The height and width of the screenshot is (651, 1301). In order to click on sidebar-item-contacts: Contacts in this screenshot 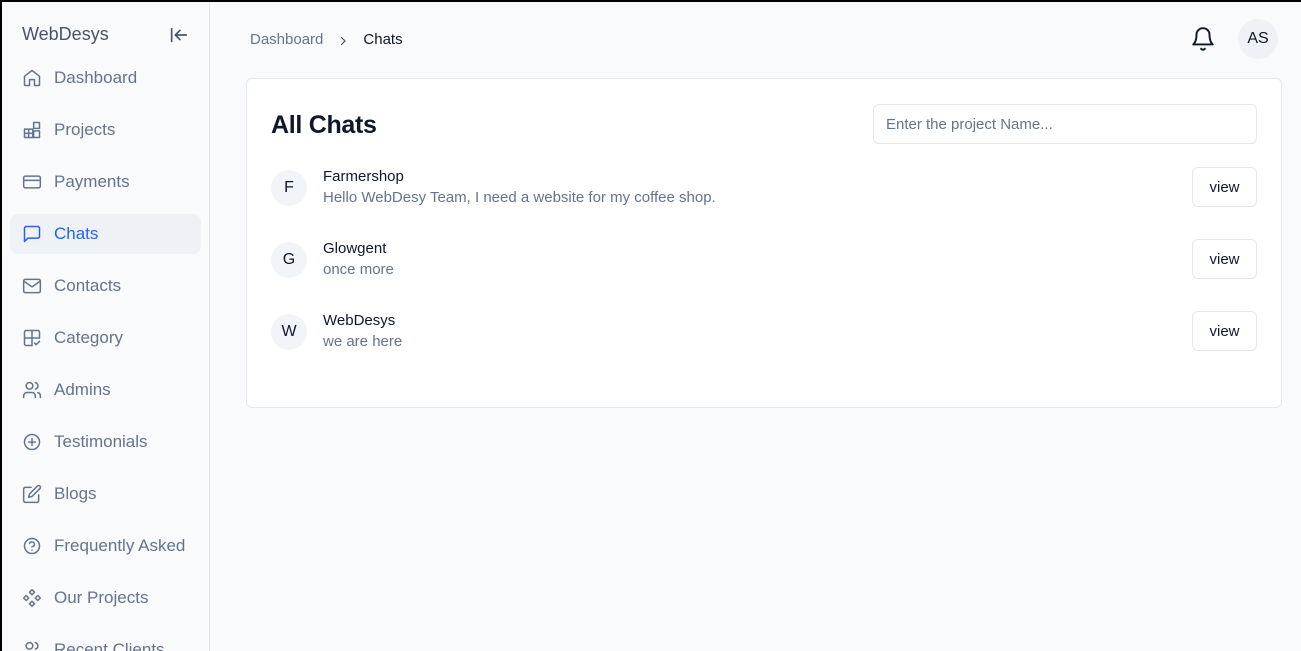, I will do `click(105, 286)`.